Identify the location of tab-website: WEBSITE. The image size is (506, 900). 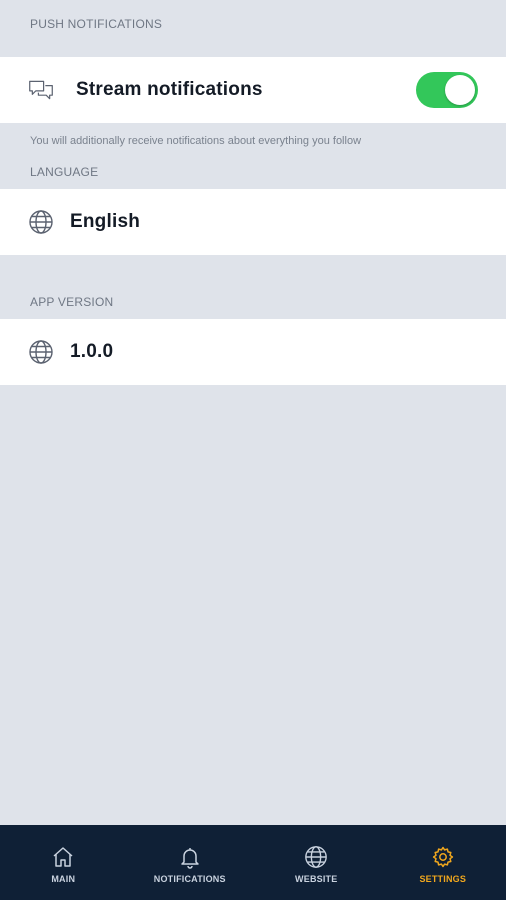
(316, 862).